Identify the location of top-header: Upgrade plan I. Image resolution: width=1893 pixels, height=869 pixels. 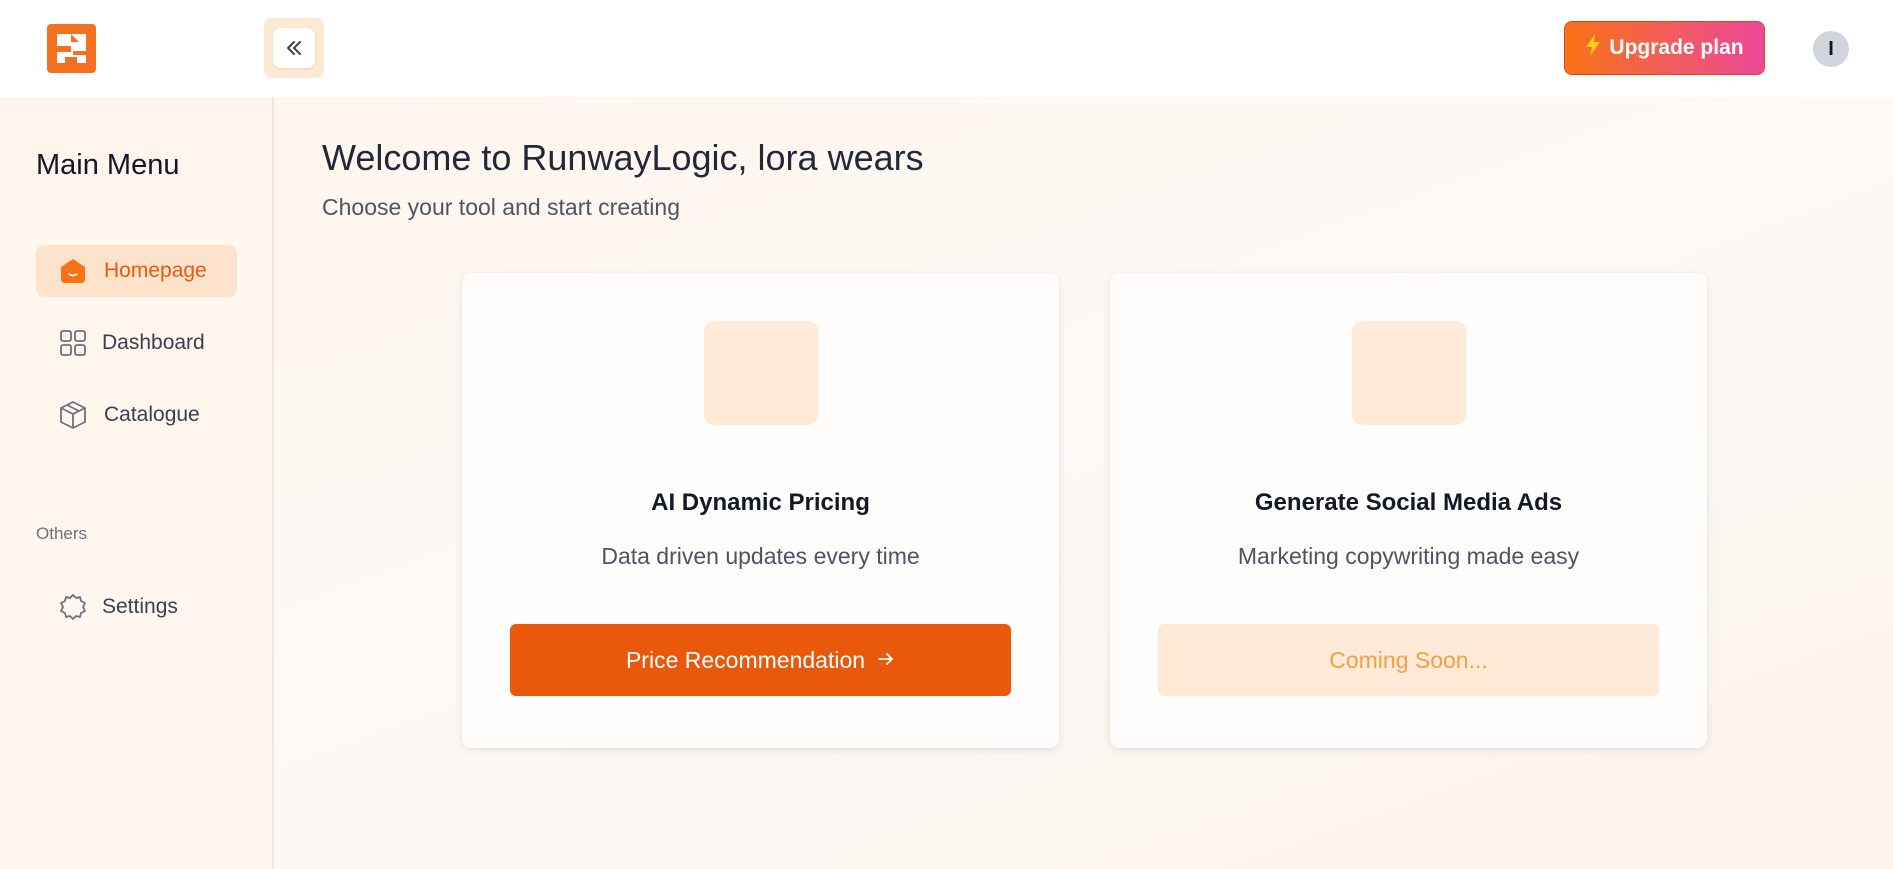
(946, 48).